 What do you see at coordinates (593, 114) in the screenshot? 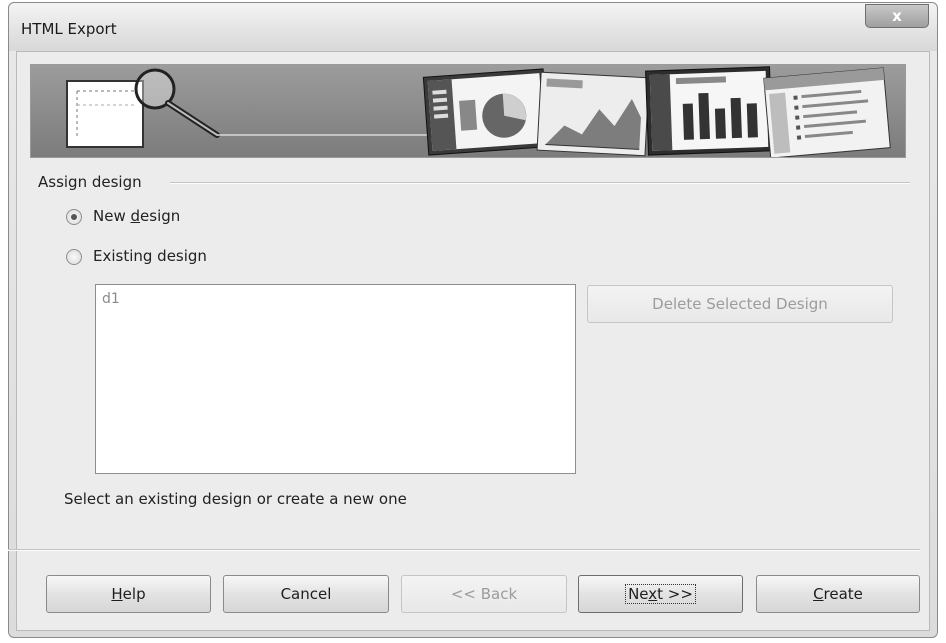
I see `area-chart-slide-icon` at bounding box center [593, 114].